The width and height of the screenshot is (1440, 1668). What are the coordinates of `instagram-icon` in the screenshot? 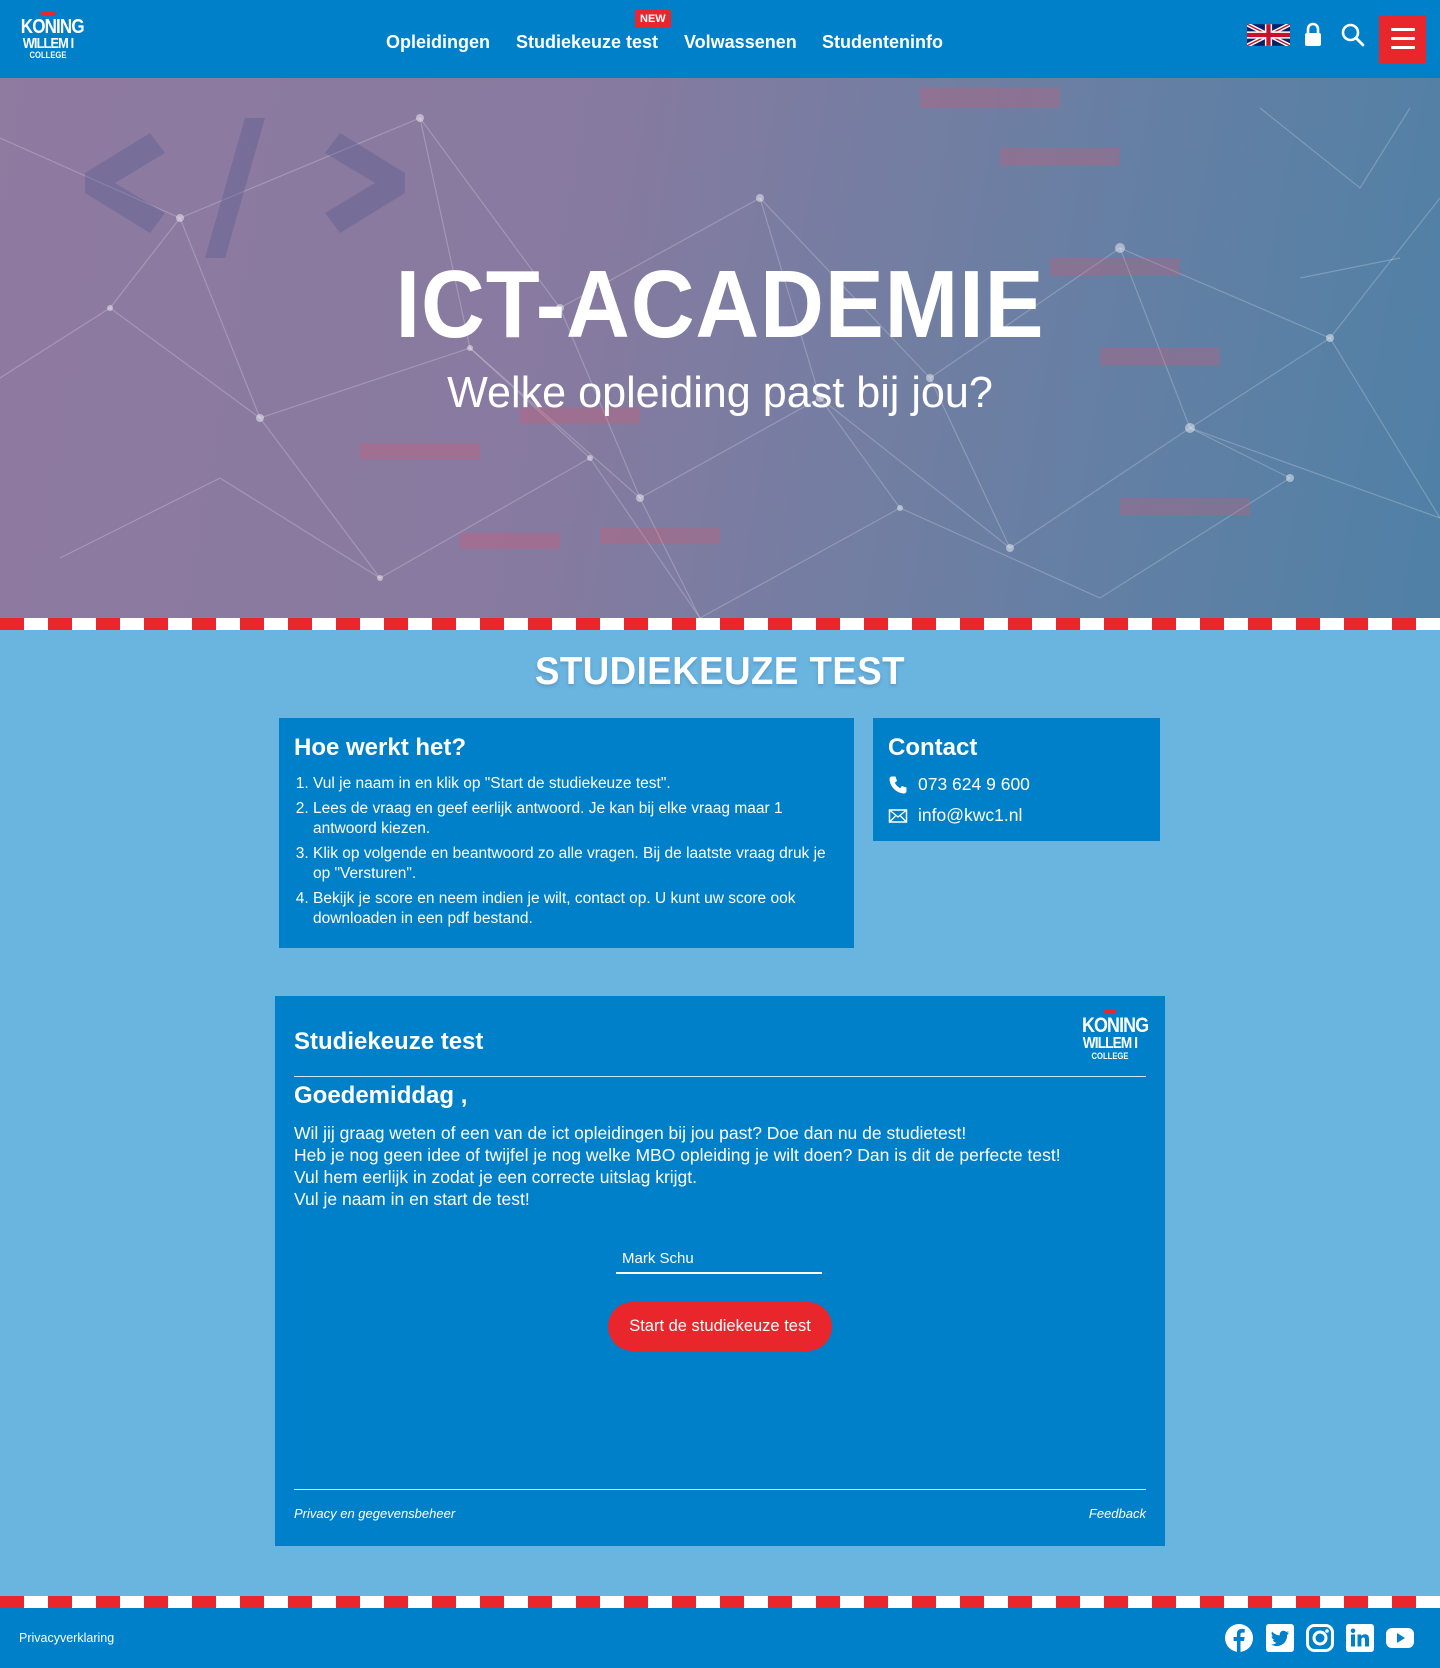 It's located at (1320, 1638).